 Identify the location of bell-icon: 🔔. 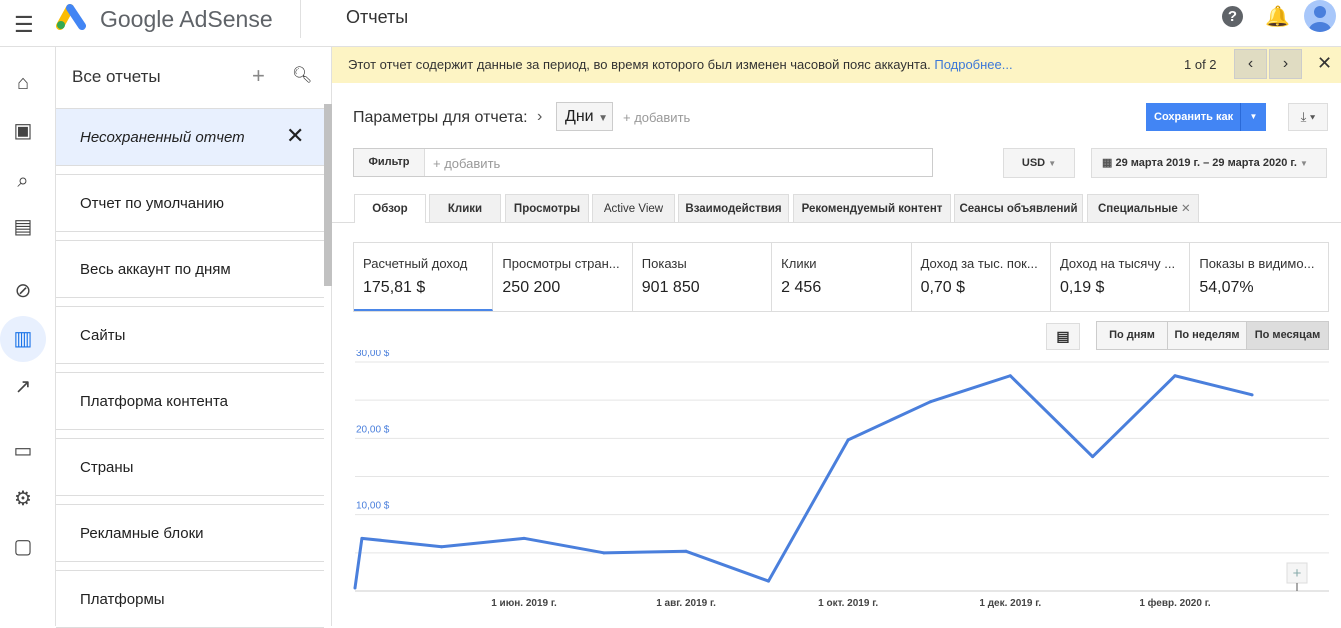
(1277, 16).